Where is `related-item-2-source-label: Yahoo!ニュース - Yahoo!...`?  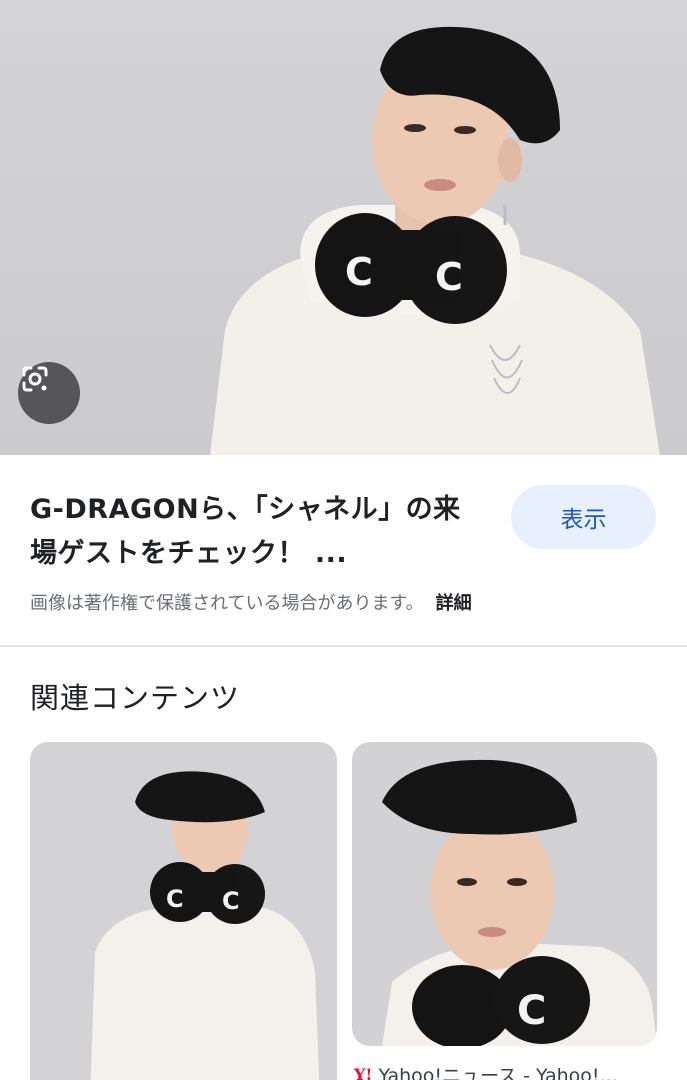 related-item-2-source-label: Yahoo!ニュース - Yahoo!... is located at coordinates (498, 1072).